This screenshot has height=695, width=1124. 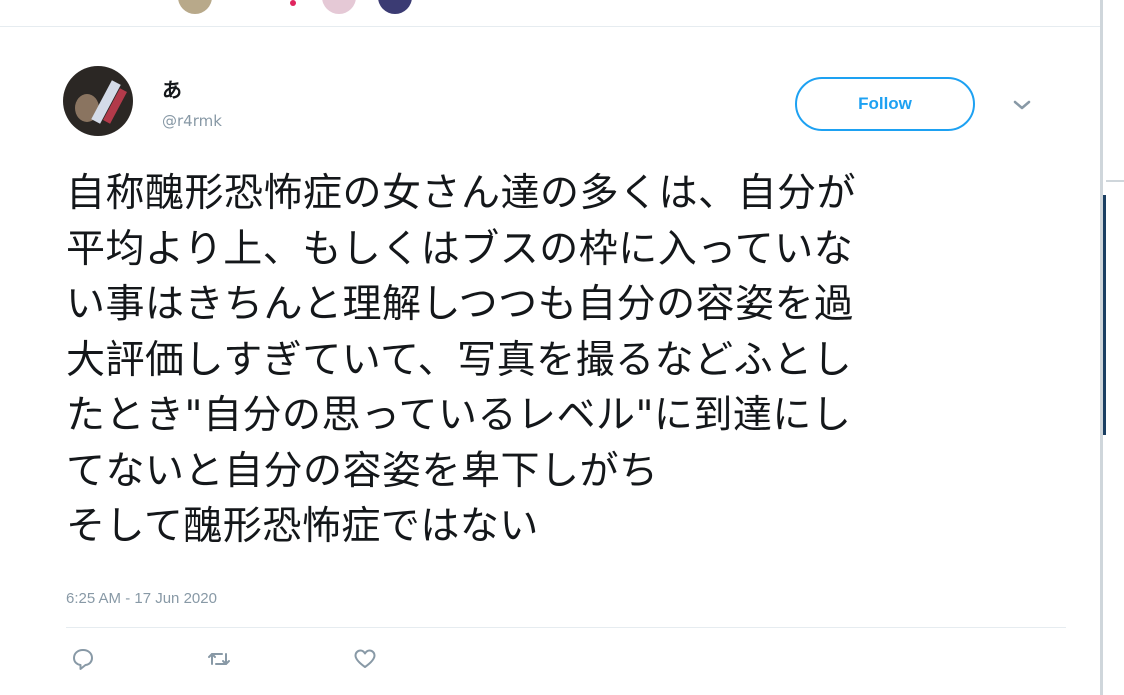 I want to click on display-name: あ, so click(x=172, y=88).